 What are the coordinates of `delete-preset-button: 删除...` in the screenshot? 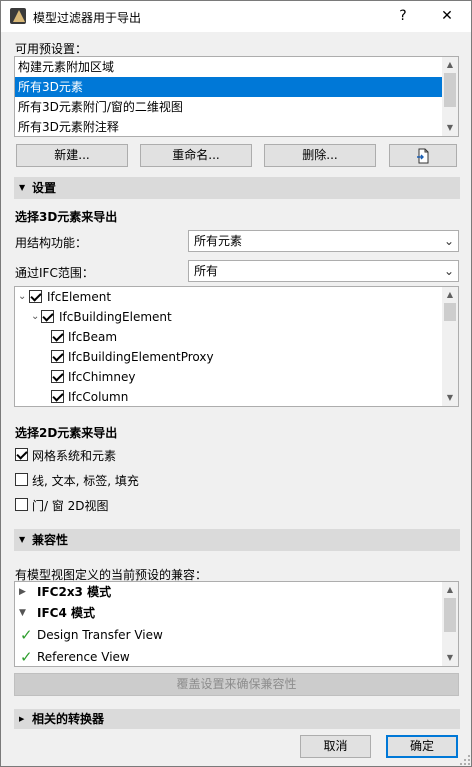 It's located at (320, 155).